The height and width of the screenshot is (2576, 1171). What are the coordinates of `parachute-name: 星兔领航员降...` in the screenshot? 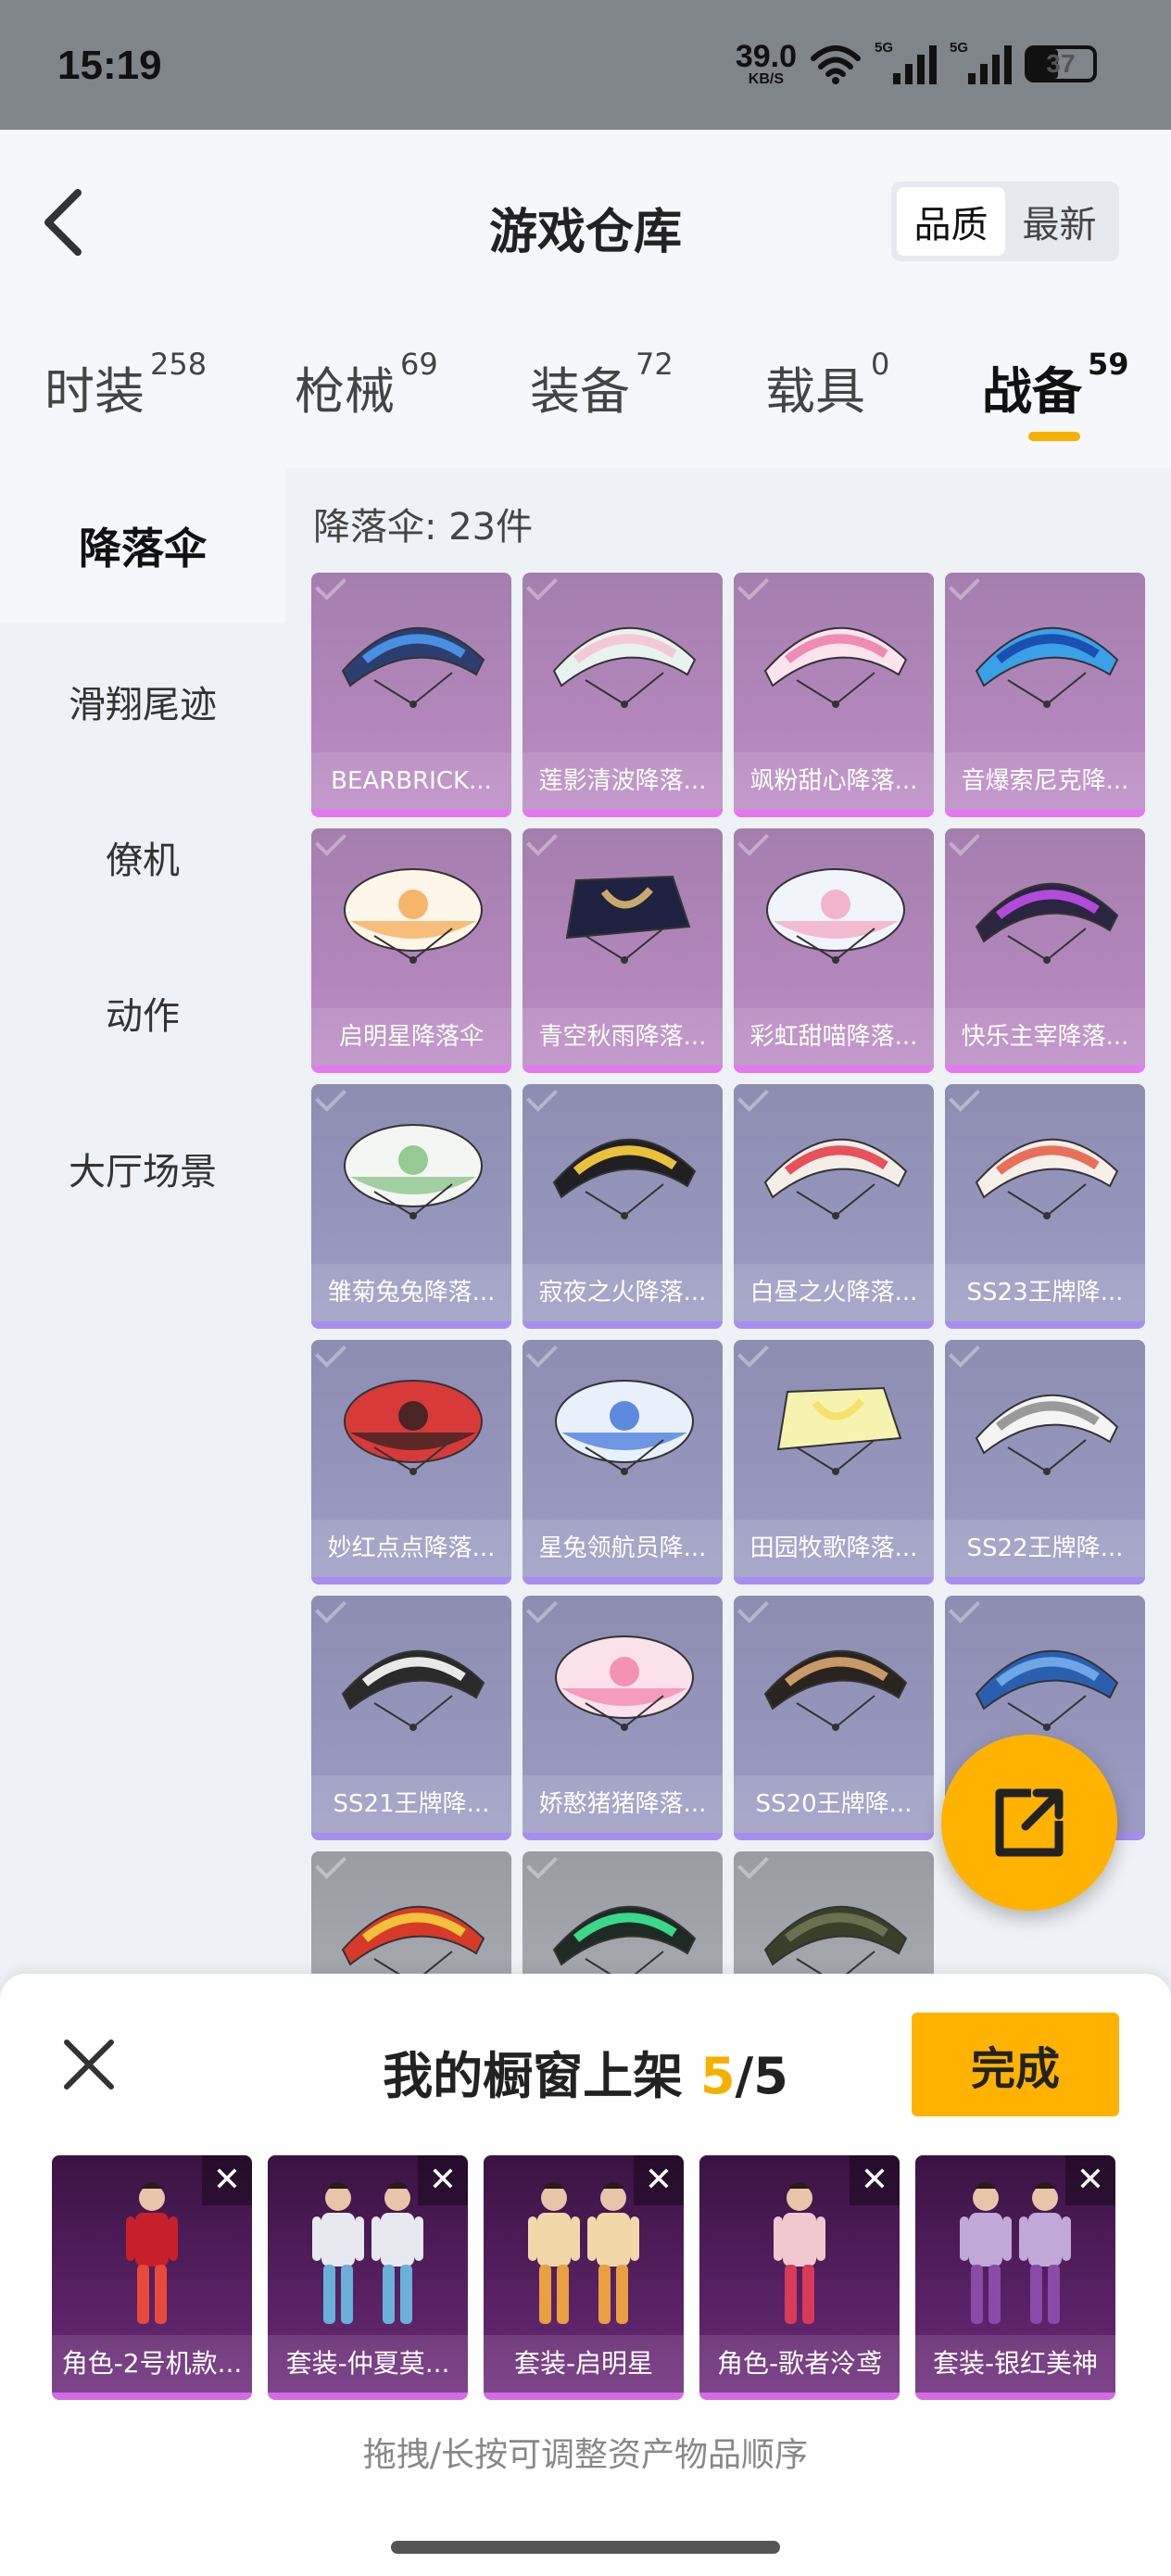 It's located at (623, 1548).